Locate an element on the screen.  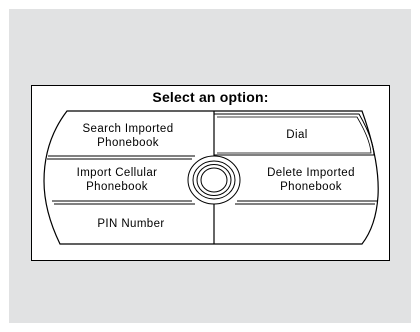
option-import-cellular-phonebook: Import Cellular Phonebook is located at coordinates (117, 180).